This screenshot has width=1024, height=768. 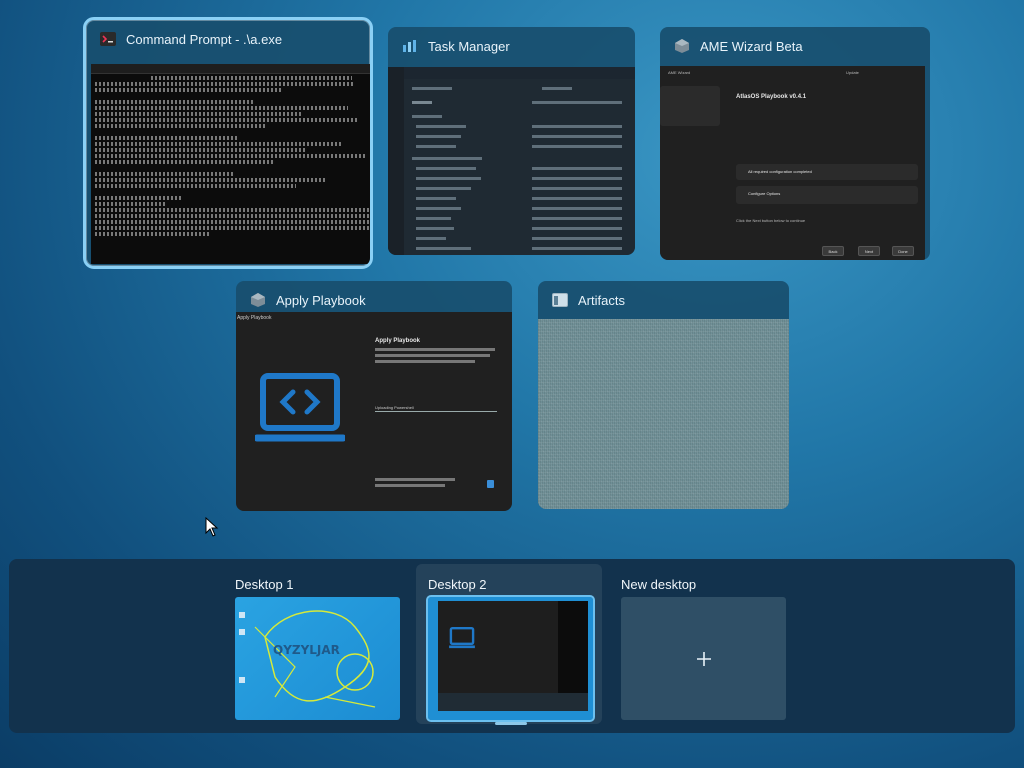 I want to click on command-prompt-preview, so click(x=230, y=164).